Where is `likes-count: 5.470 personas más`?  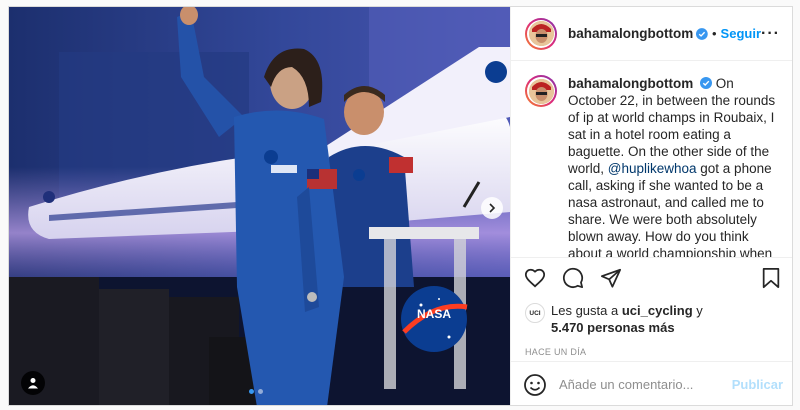
likes-count: 5.470 personas más is located at coordinates (613, 327).